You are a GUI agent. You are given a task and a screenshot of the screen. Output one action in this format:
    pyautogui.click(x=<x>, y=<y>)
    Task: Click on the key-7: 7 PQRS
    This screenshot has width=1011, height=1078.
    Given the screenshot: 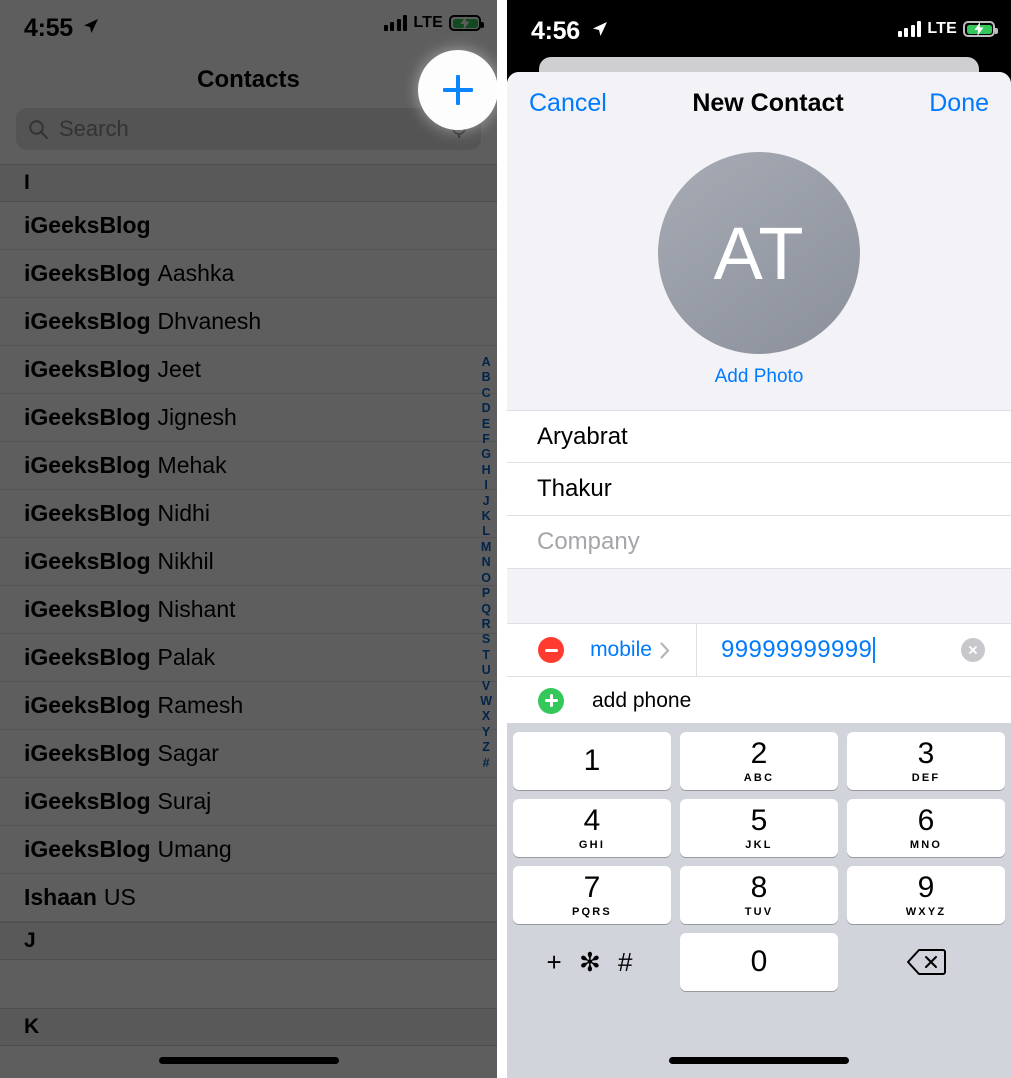 What is the action you would take?
    pyautogui.click(x=592, y=895)
    